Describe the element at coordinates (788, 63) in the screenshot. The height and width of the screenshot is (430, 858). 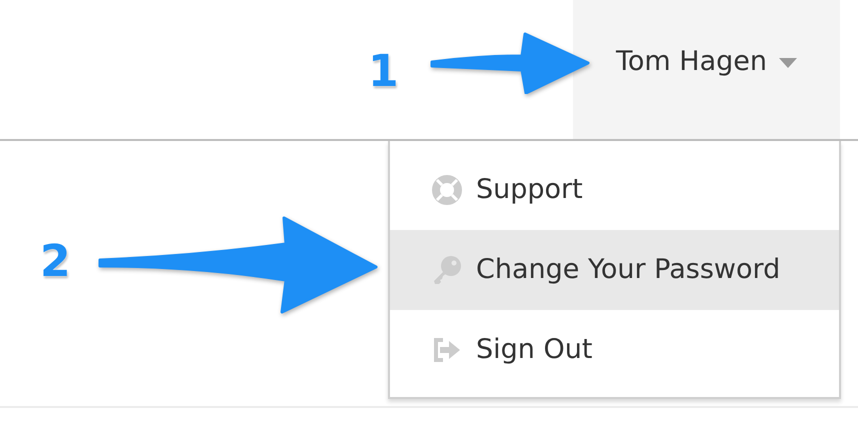
I see `caret-icon` at that location.